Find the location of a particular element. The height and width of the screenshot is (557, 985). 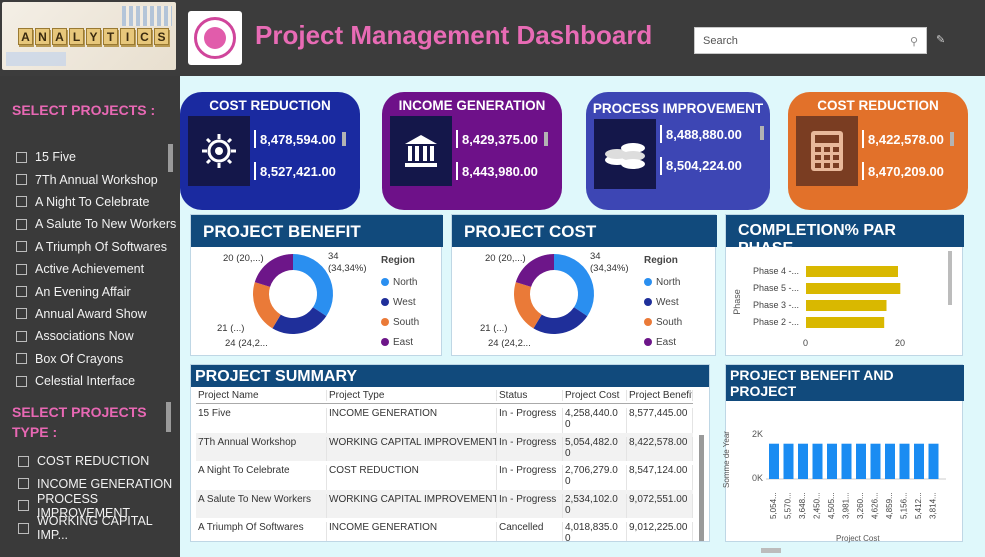

search-placeholder: Search is located at coordinates (720, 41).